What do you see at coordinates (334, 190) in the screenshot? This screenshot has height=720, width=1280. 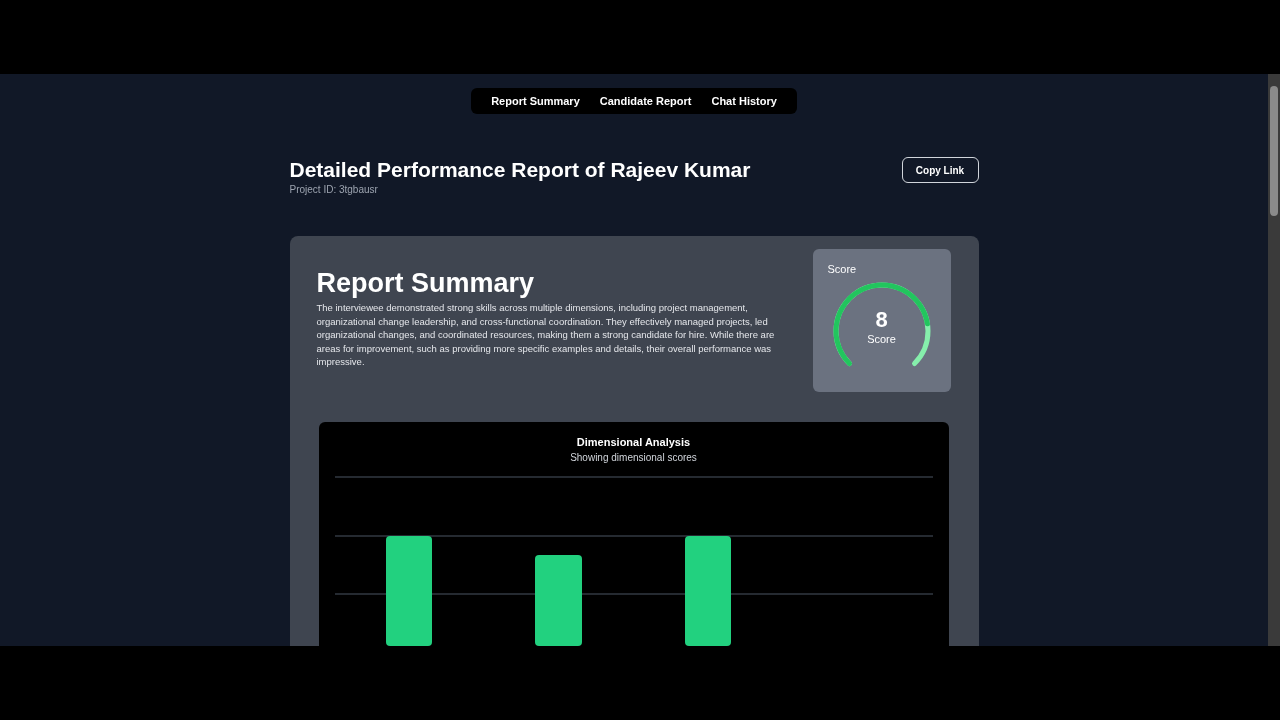 I see `project-id: Project ID: 3tgbausr` at bounding box center [334, 190].